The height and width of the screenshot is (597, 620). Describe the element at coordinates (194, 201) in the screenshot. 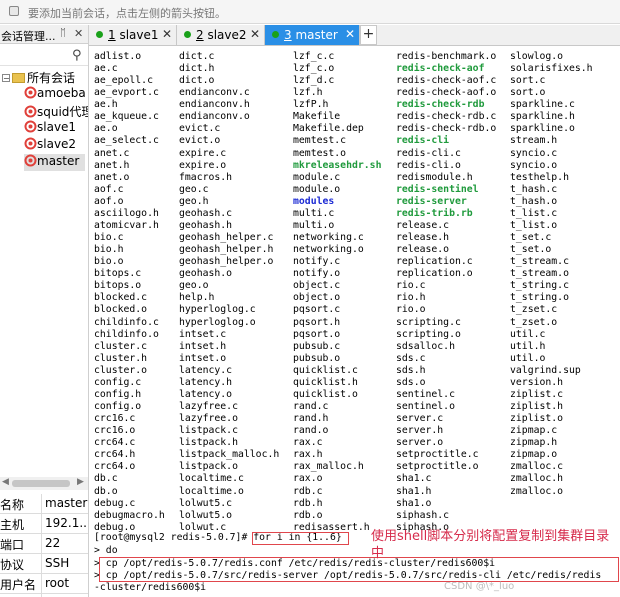

I see `file-entry: geo.h` at that location.